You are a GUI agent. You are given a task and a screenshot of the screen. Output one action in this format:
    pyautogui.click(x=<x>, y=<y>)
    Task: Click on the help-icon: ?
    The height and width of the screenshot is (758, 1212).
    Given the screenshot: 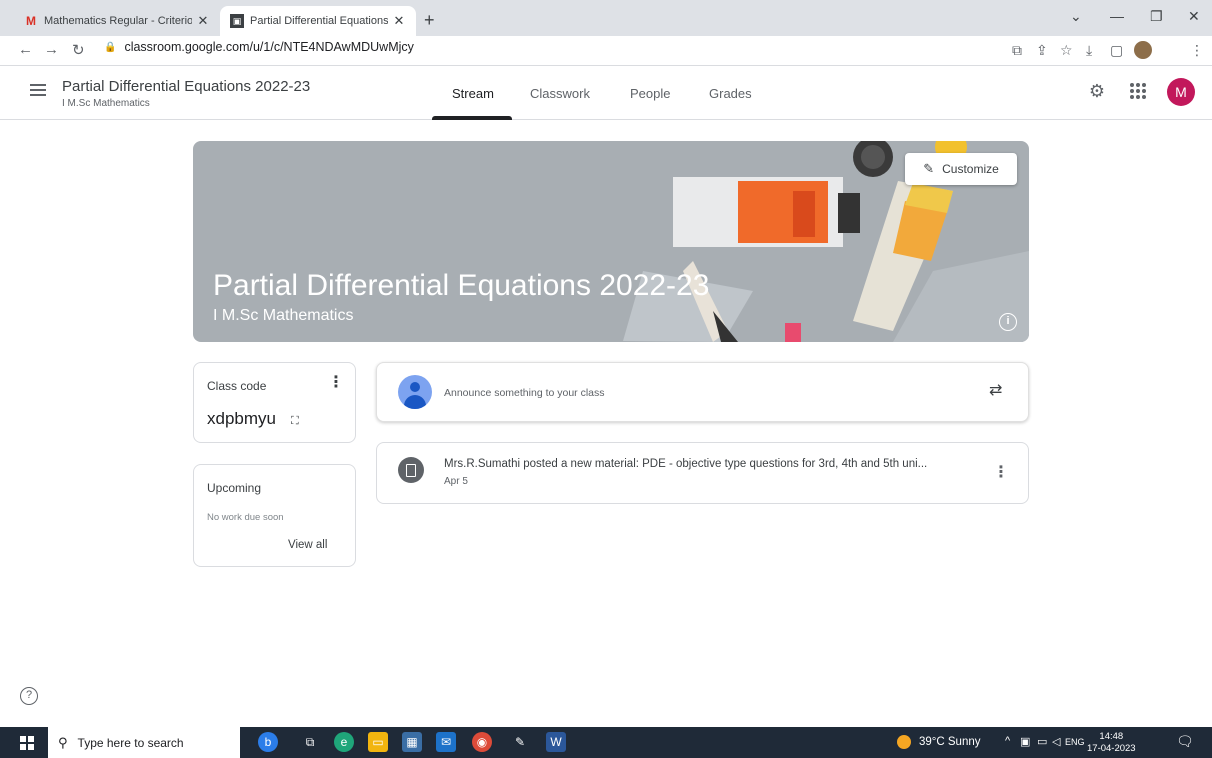 What is the action you would take?
    pyautogui.click(x=29, y=696)
    